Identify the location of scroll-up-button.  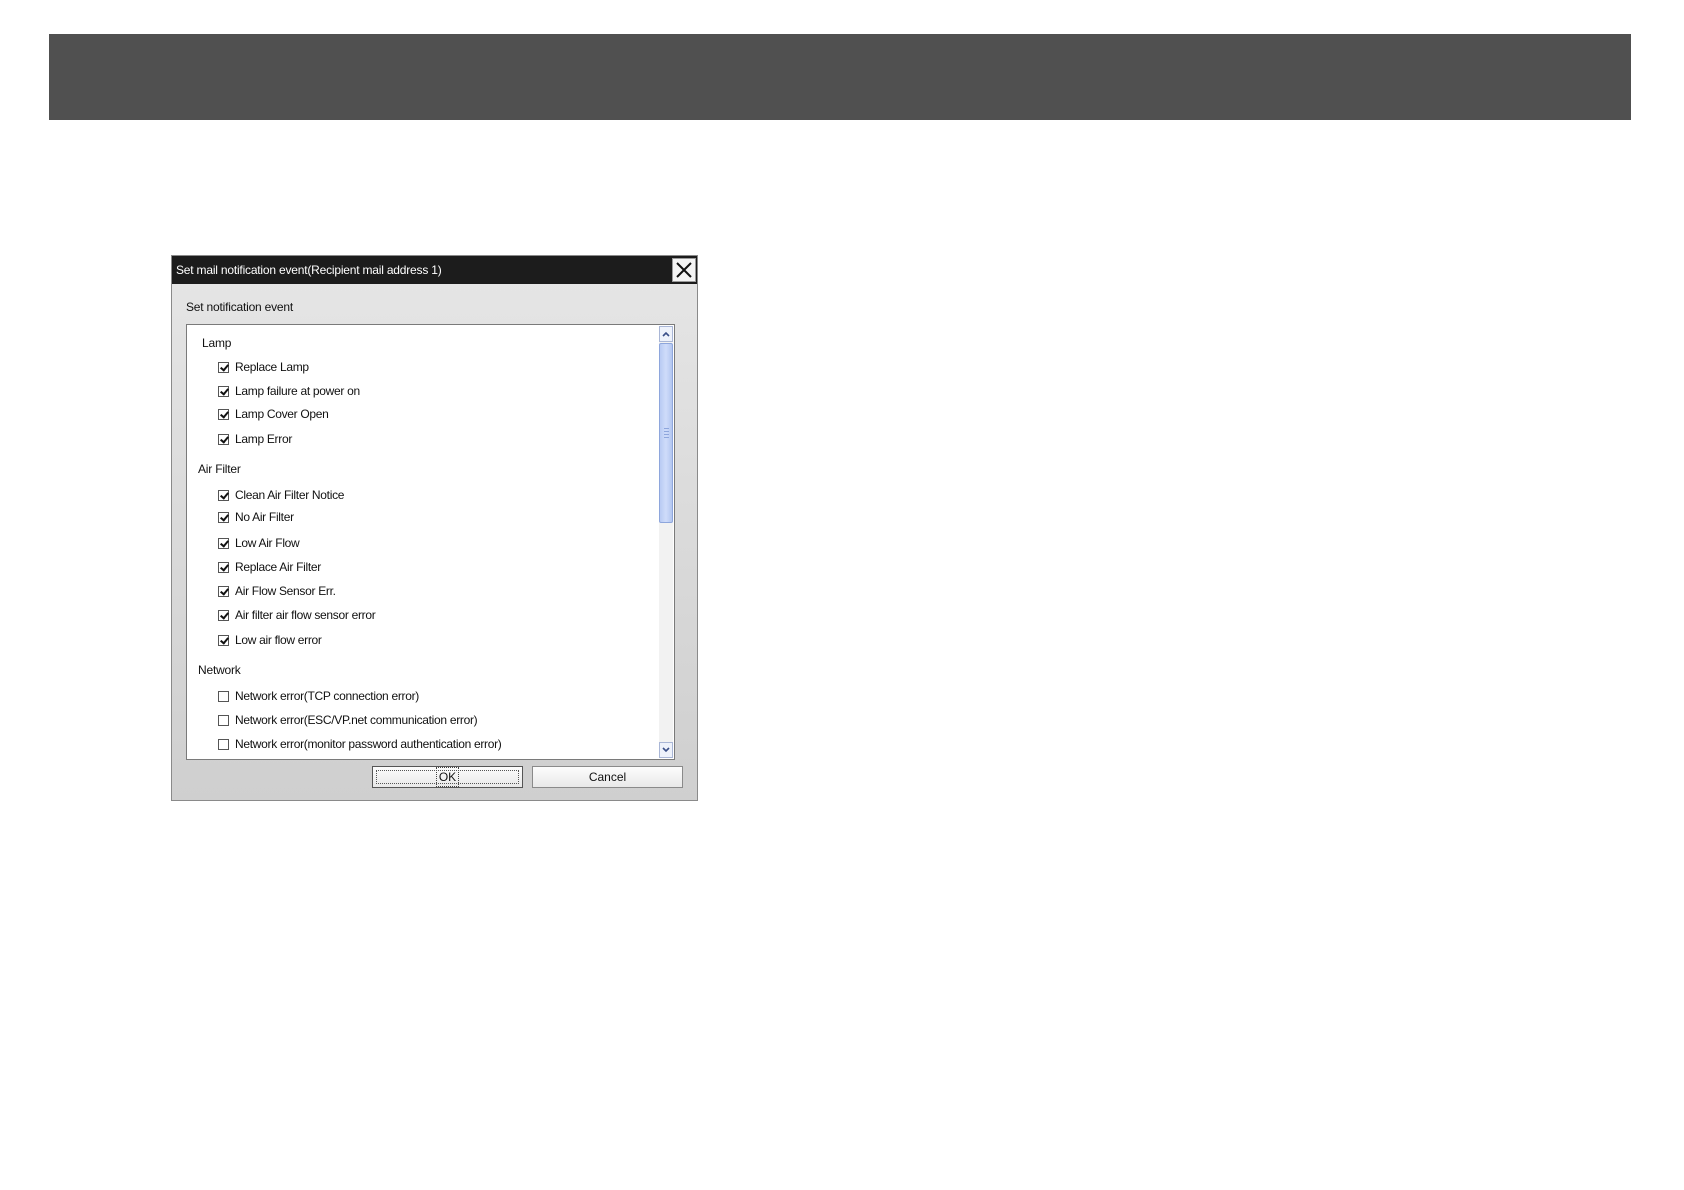
(666, 334).